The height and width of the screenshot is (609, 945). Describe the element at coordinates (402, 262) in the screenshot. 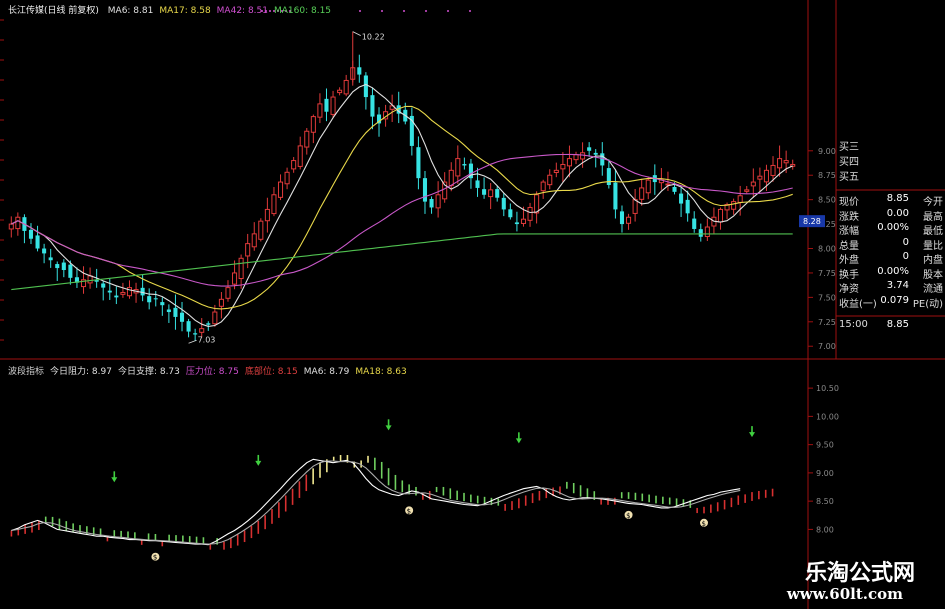

I see `ma160-line` at that location.